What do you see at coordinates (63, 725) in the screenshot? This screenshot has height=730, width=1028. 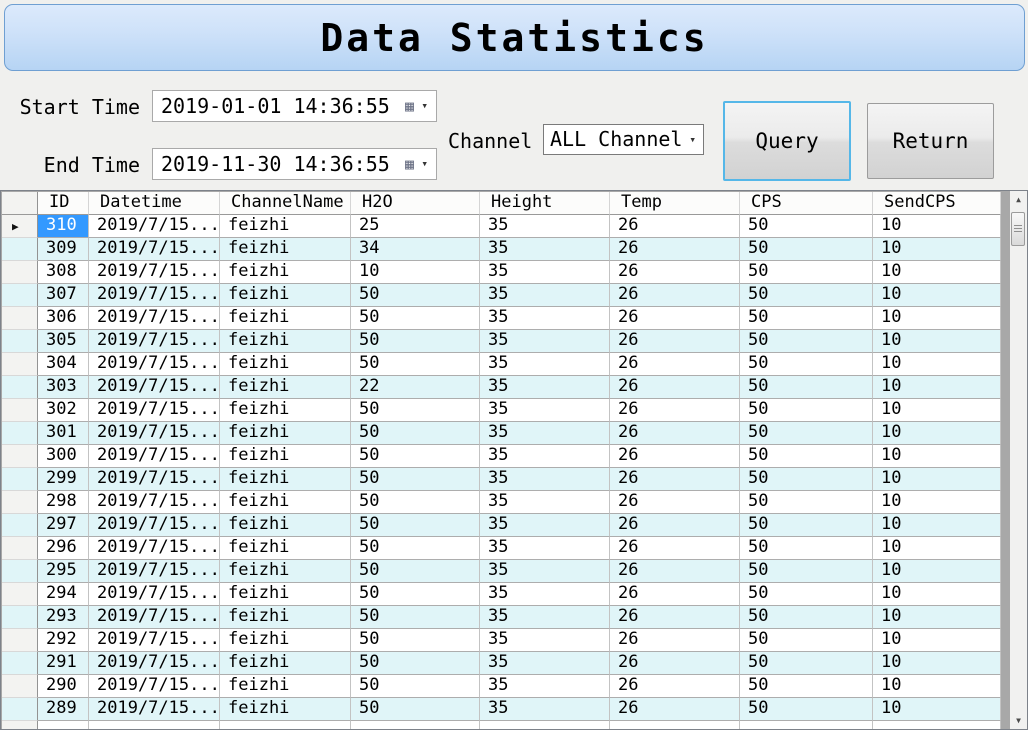 I see `table-cell-id` at bounding box center [63, 725].